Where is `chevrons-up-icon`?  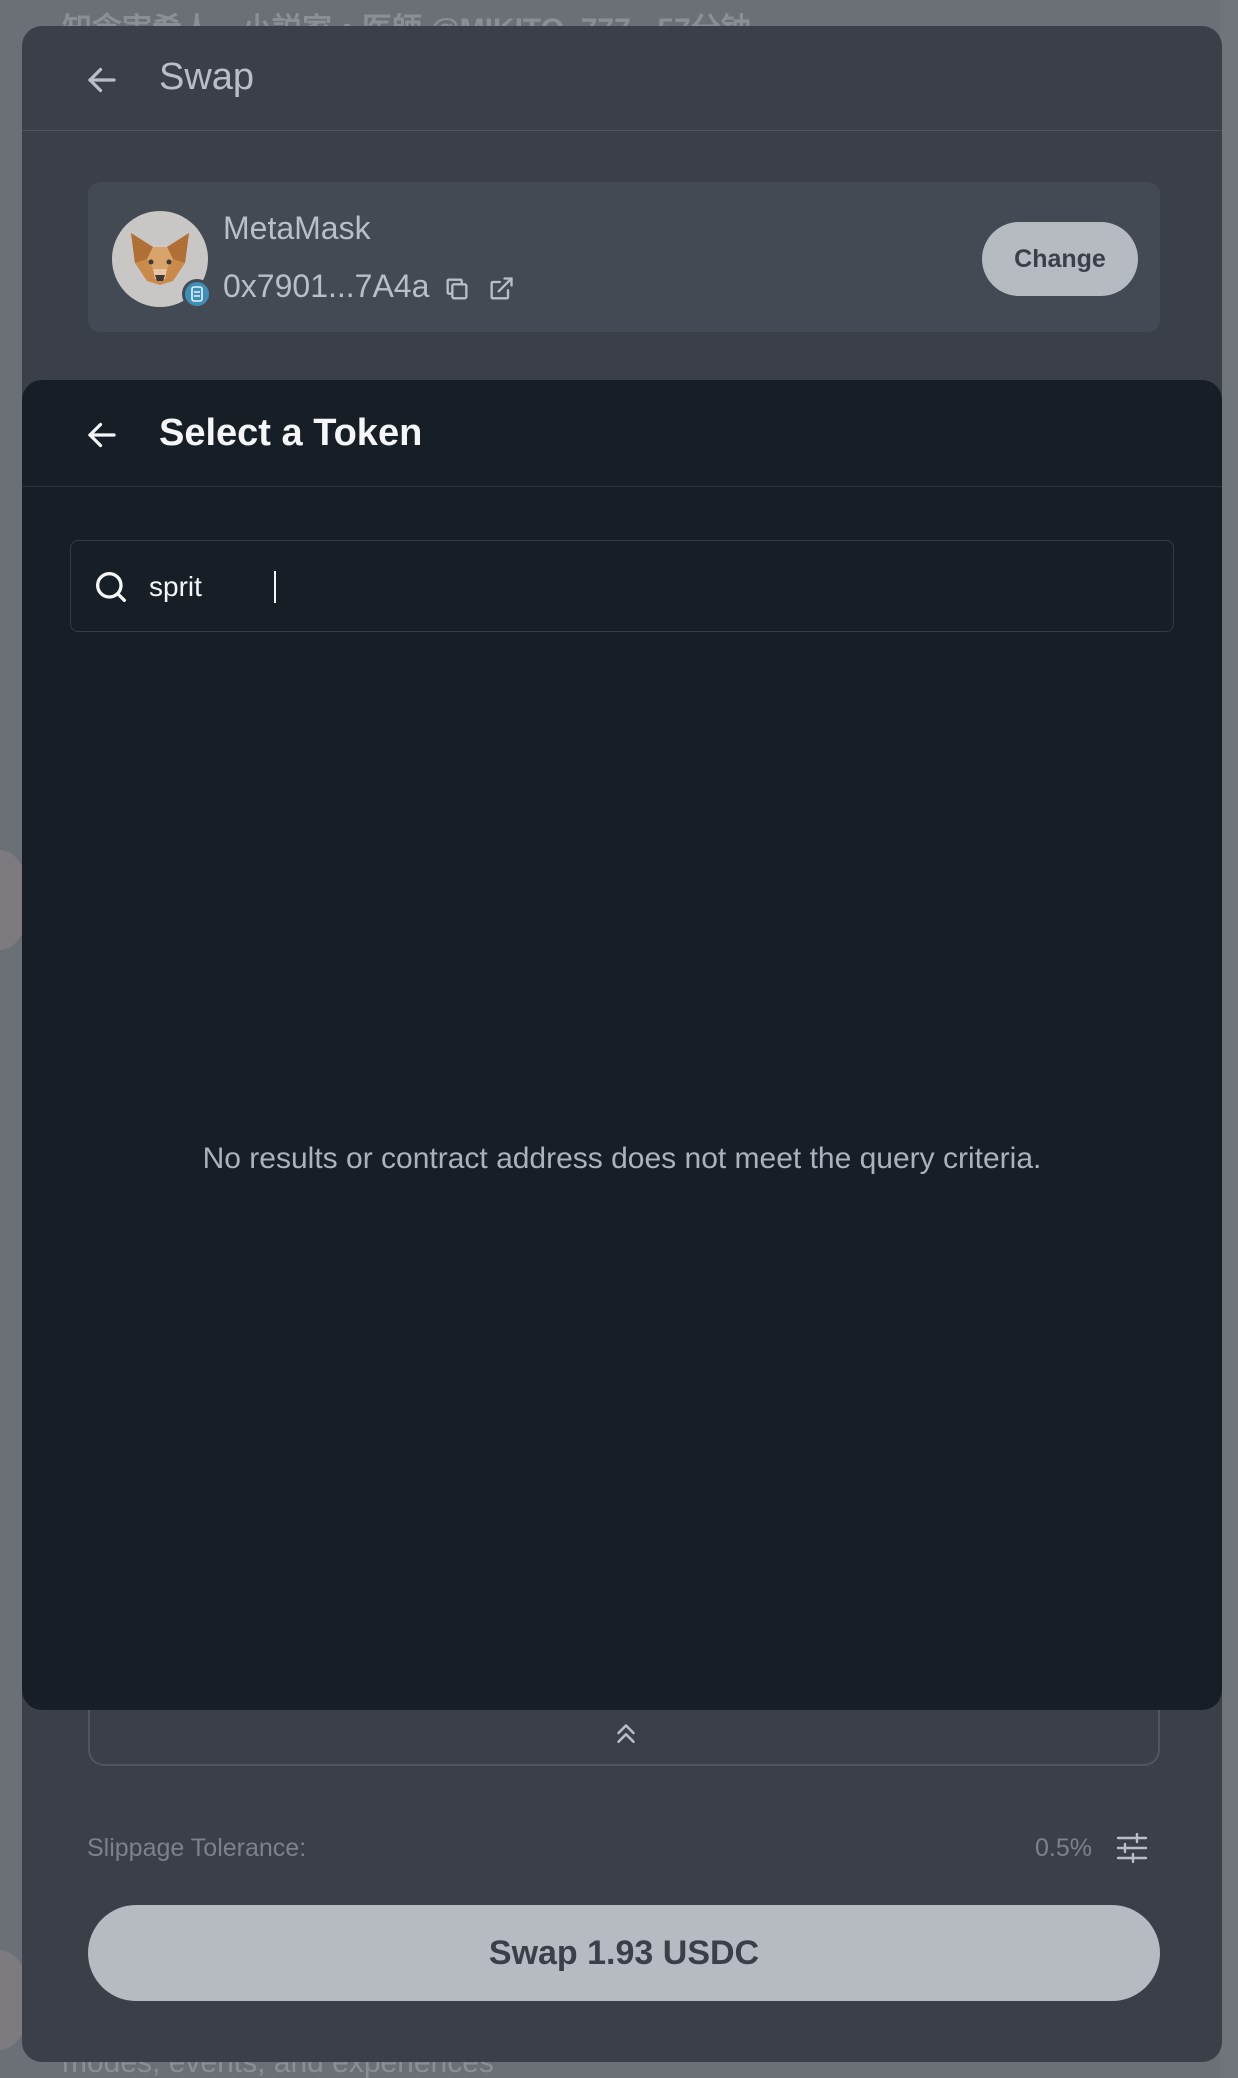 chevrons-up-icon is located at coordinates (626, 1733).